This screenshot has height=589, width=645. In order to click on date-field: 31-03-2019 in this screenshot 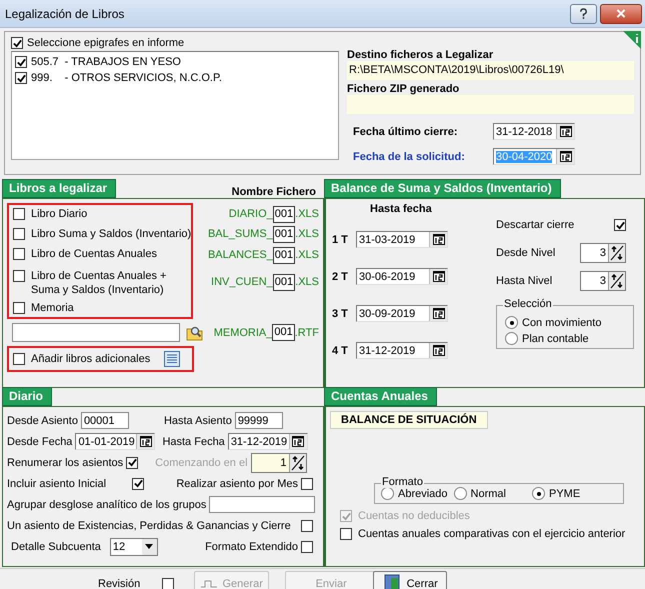, I will do `click(402, 239)`.